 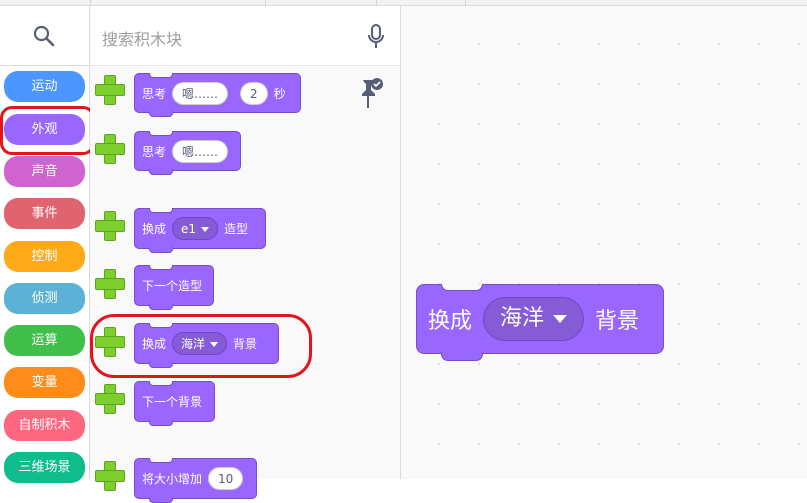 What do you see at coordinates (617, 321) in the screenshot?
I see `block-suffix: 背景` at bounding box center [617, 321].